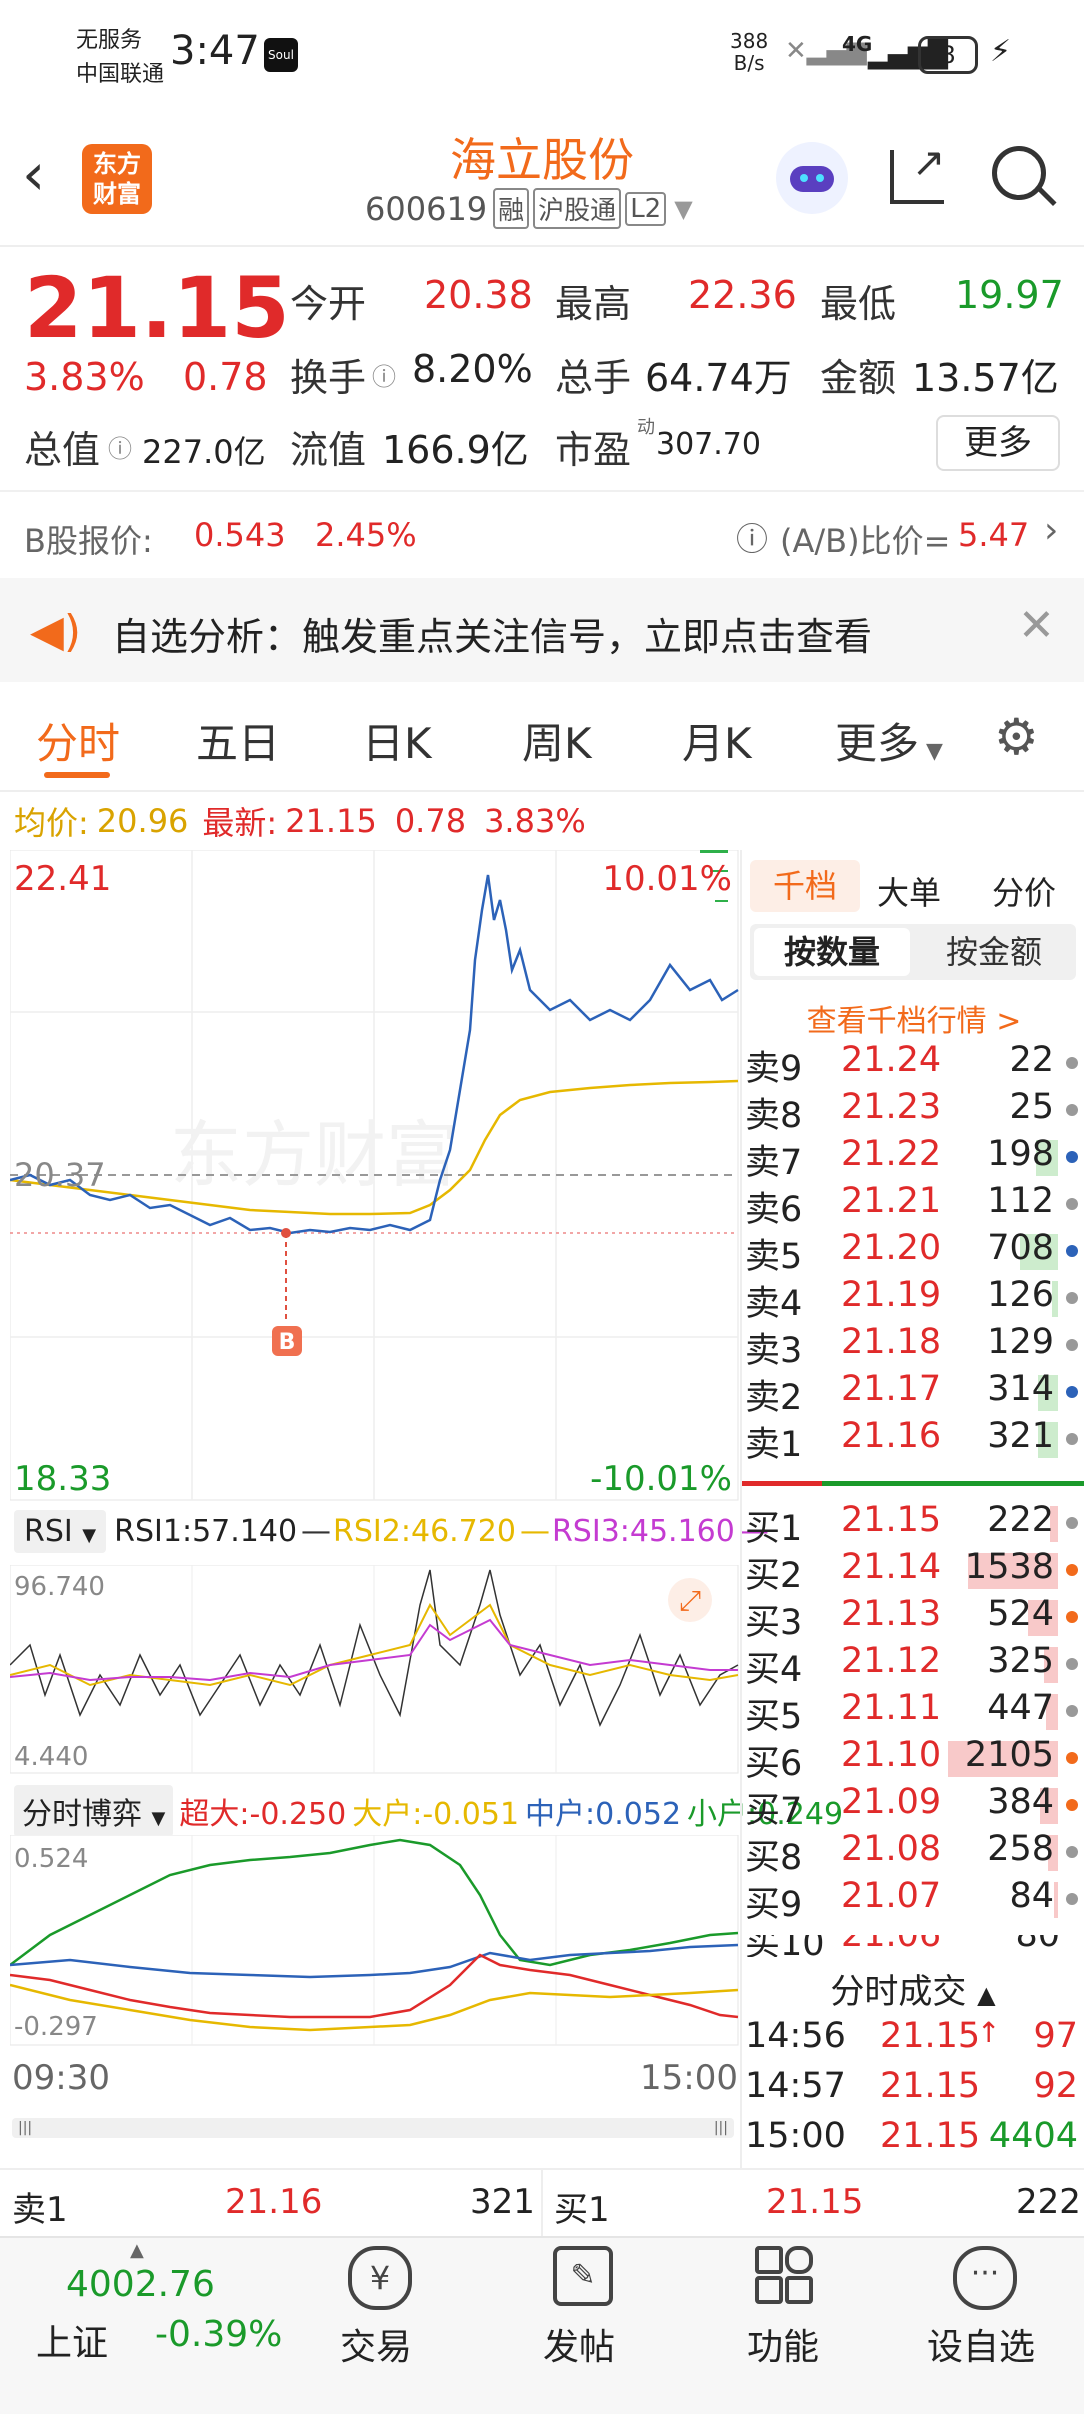  What do you see at coordinates (60, 1531) in the screenshot?
I see `rsi-select: RSI ▼` at bounding box center [60, 1531].